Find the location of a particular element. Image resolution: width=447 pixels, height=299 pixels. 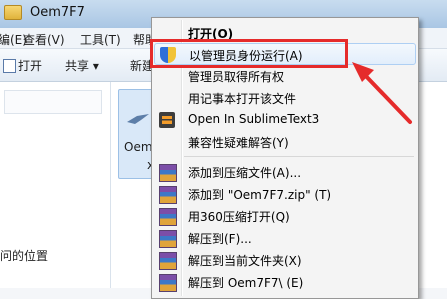

annotation-highlight-box is located at coordinates (249, 53).